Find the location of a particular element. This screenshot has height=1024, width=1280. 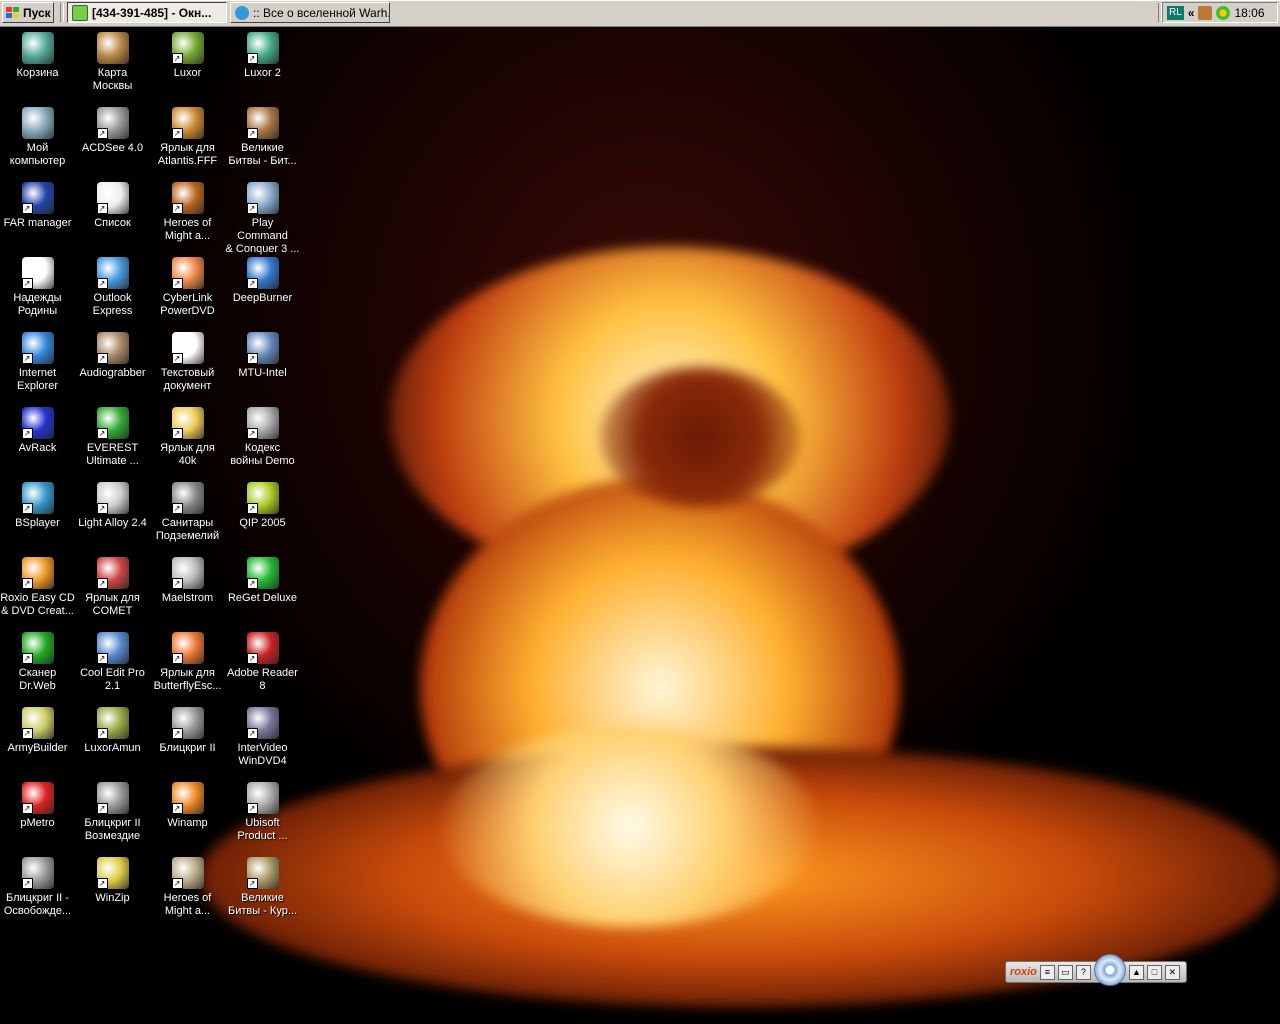

desktop-icon: ↗ WinZip is located at coordinates (112, 892).